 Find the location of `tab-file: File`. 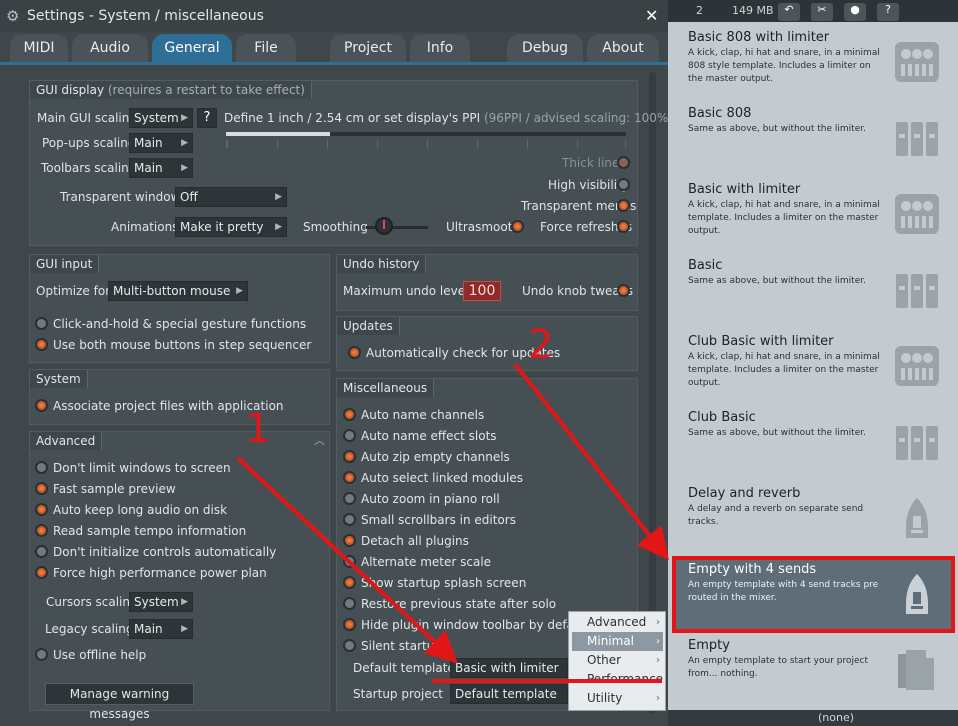

tab-file: File is located at coordinates (266, 48).